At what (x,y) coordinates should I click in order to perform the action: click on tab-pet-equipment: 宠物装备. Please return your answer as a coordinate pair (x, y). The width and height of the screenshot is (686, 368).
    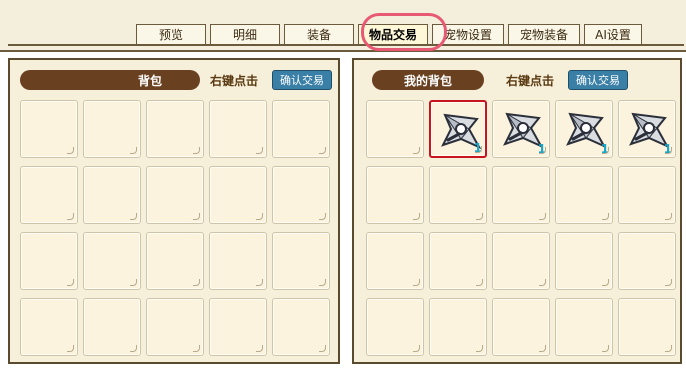
    Looking at the image, I should click on (544, 34).